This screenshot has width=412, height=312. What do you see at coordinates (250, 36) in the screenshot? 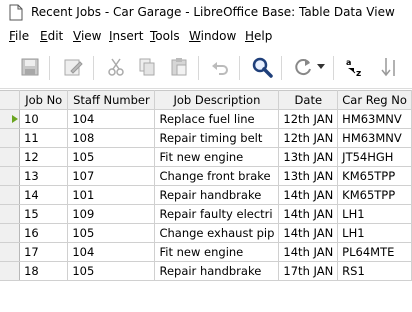
I see `menu-help-mnemonic: H` at bounding box center [250, 36].